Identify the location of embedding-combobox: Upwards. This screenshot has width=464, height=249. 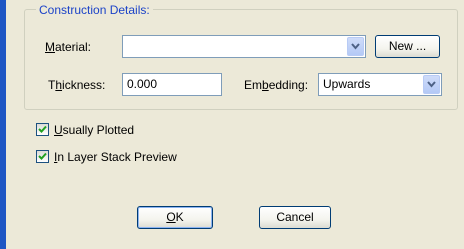
(380, 84).